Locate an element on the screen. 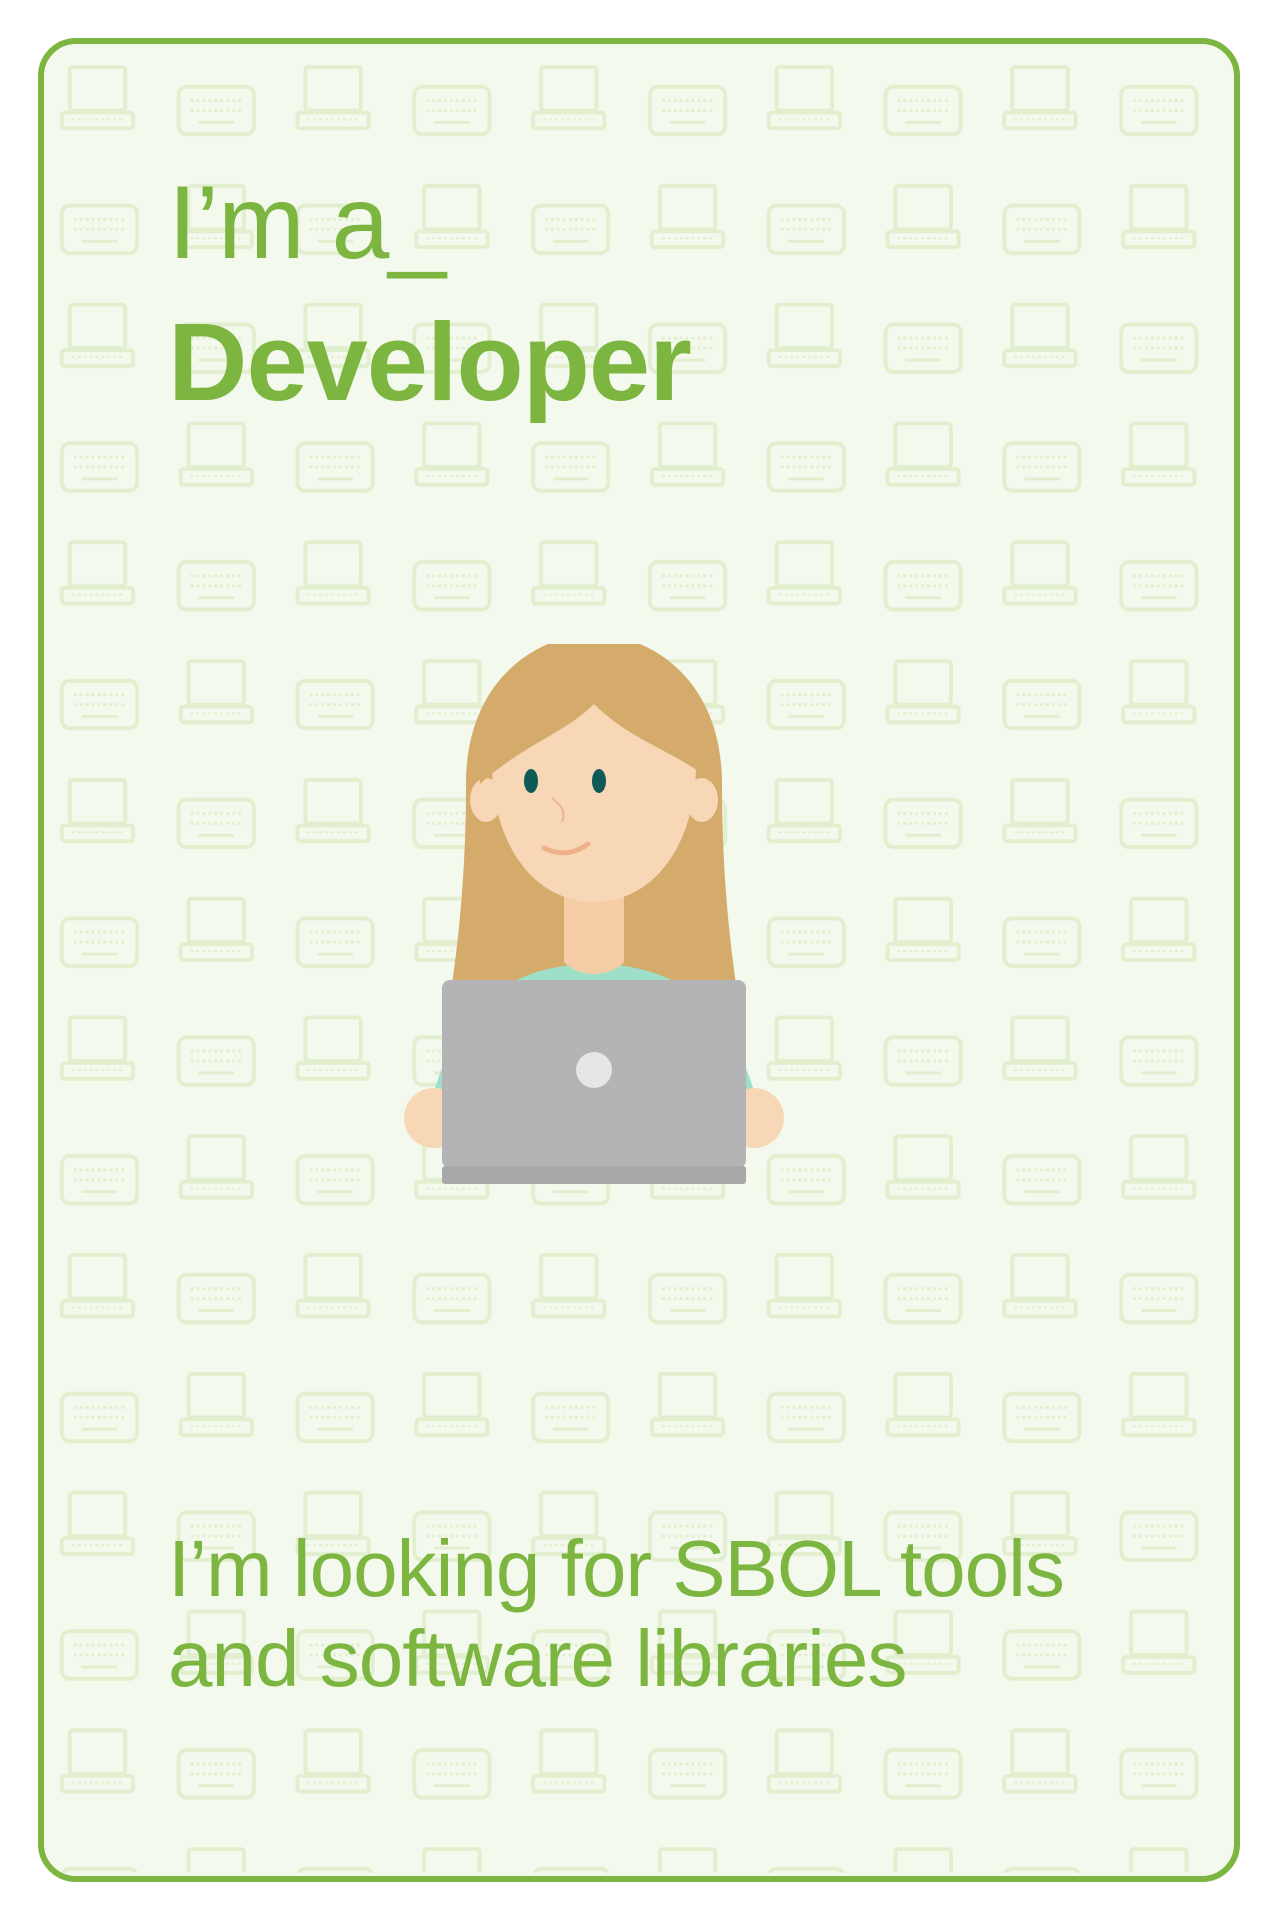  developer-illustration is located at coordinates (594, 914).